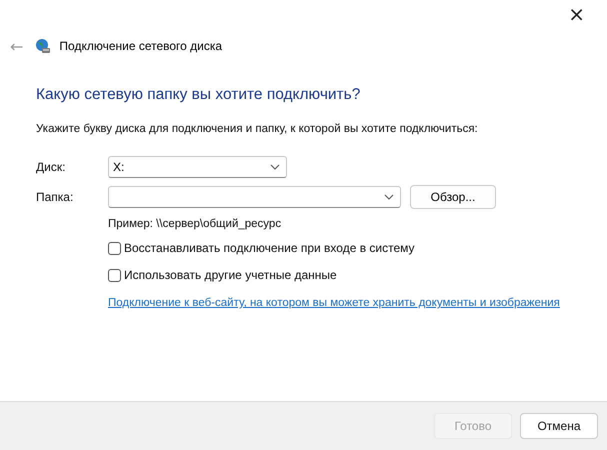 This screenshot has height=450, width=607. Describe the element at coordinates (140, 46) in the screenshot. I see `window-title: Подключение сетевого диска` at that location.